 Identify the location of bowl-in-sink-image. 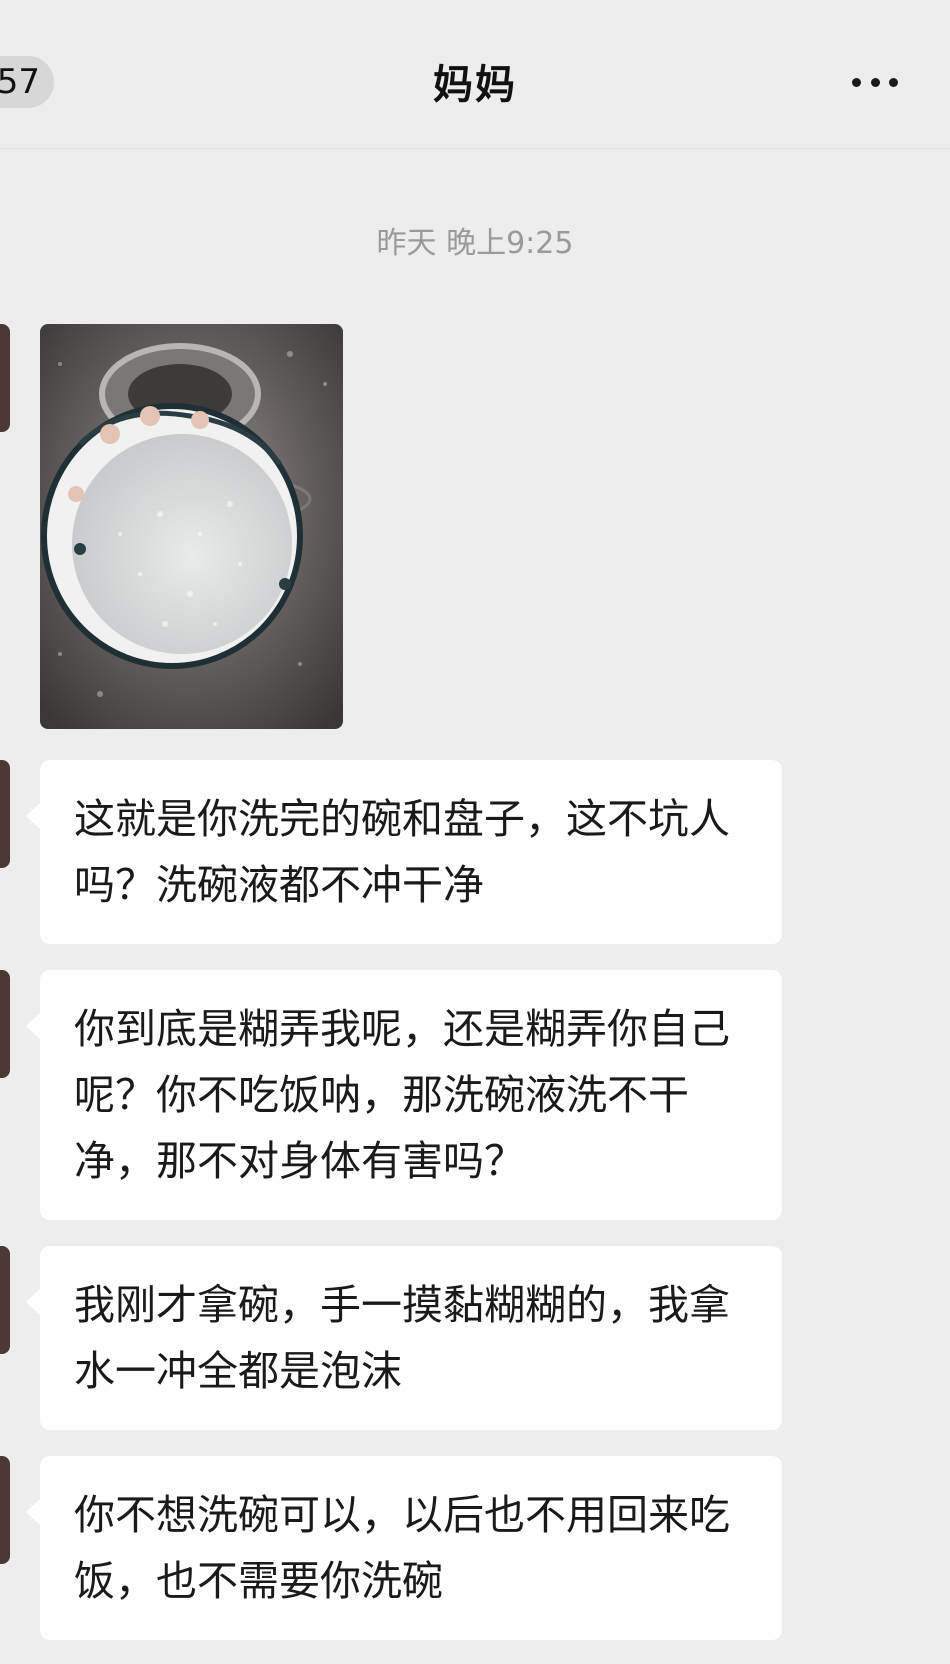
(191, 526).